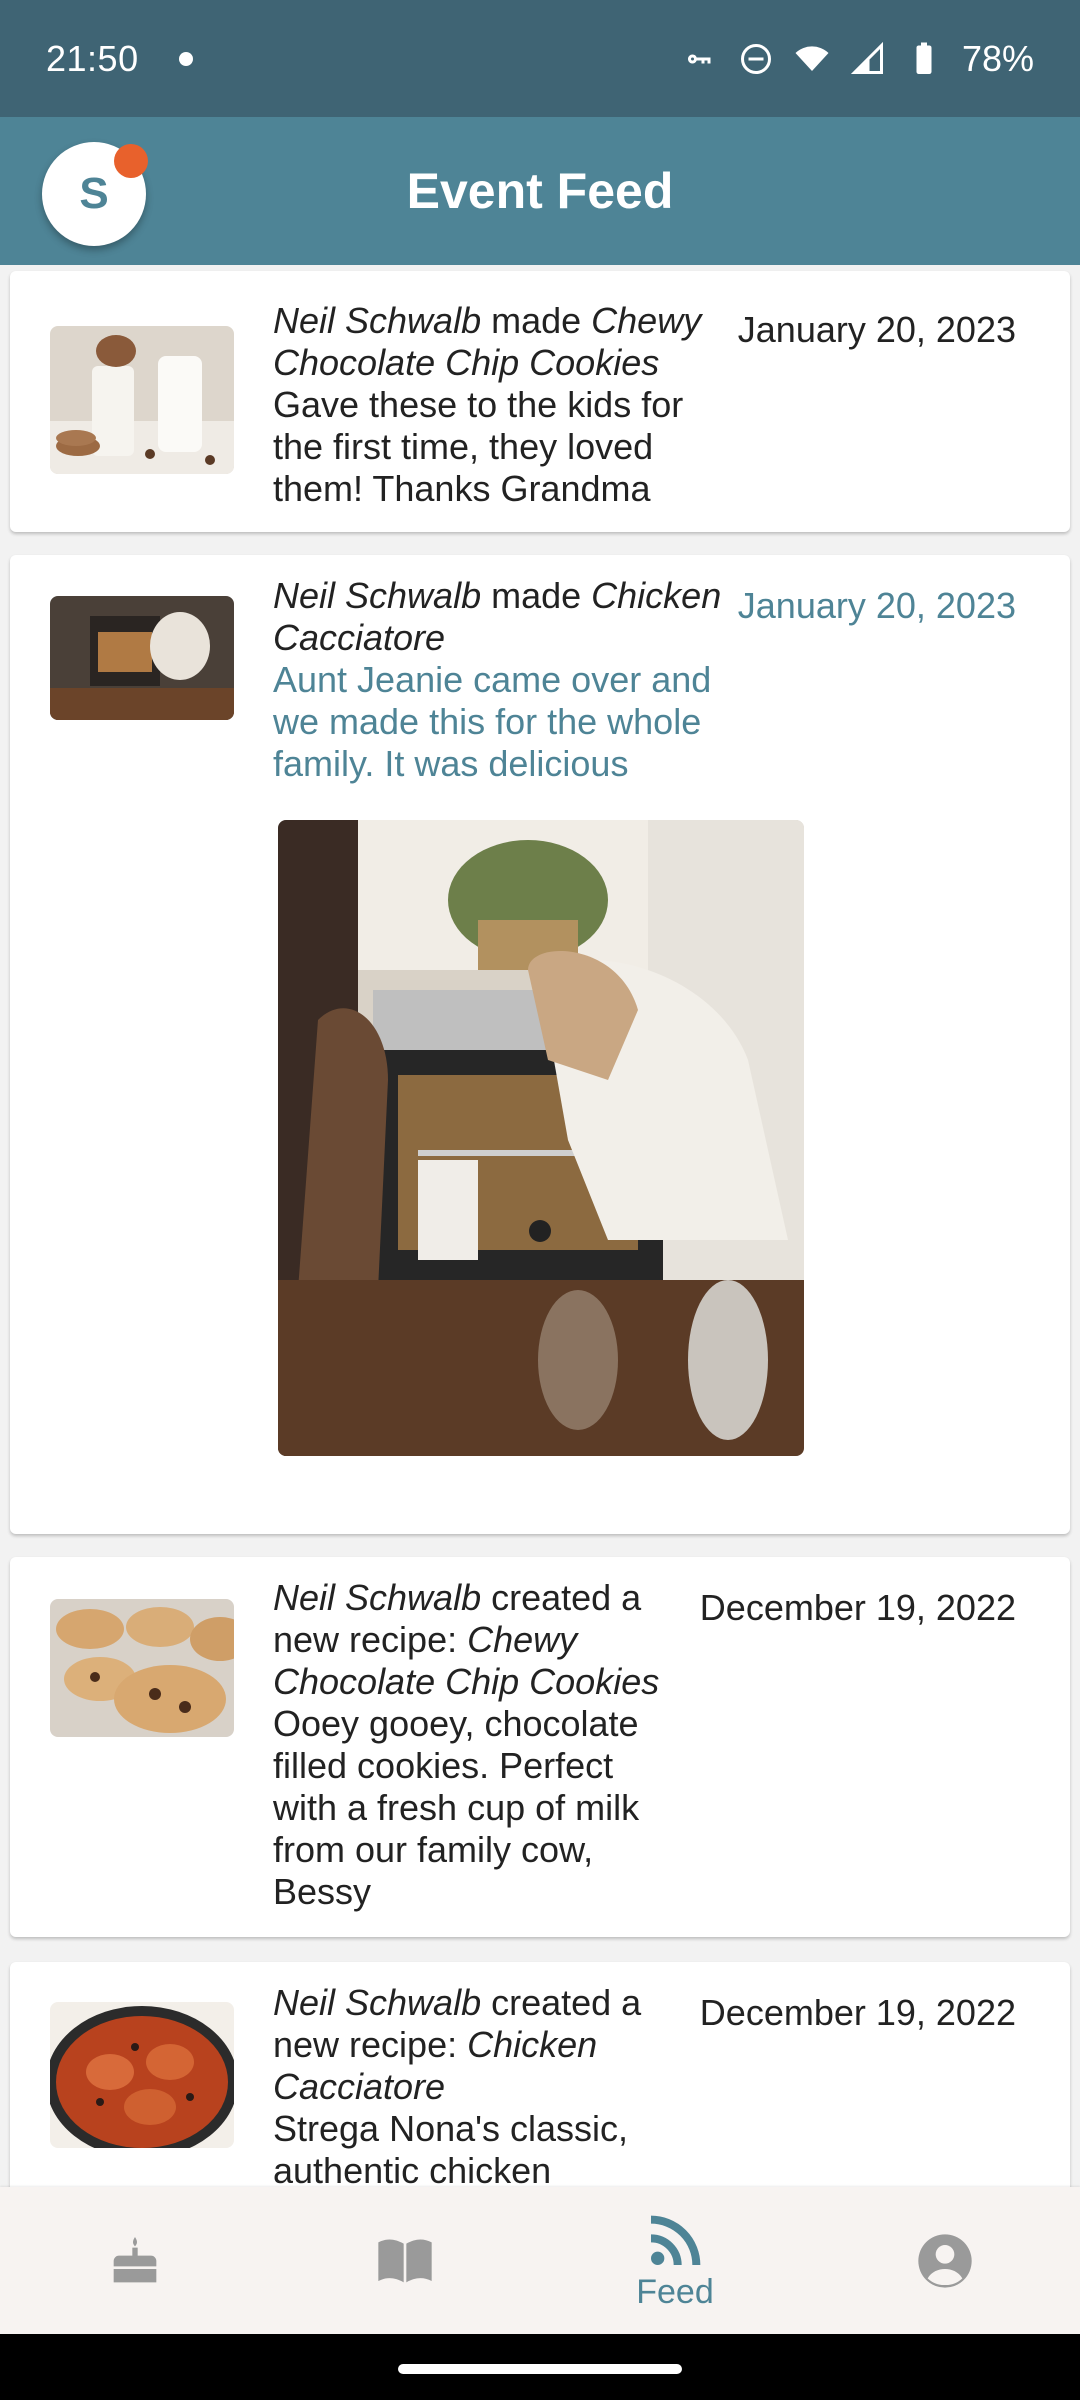 The image size is (1080, 2400). What do you see at coordinates (92, 58) in the screenshot?
I see `status-time: 21:50` at bounding box center [92, 58].